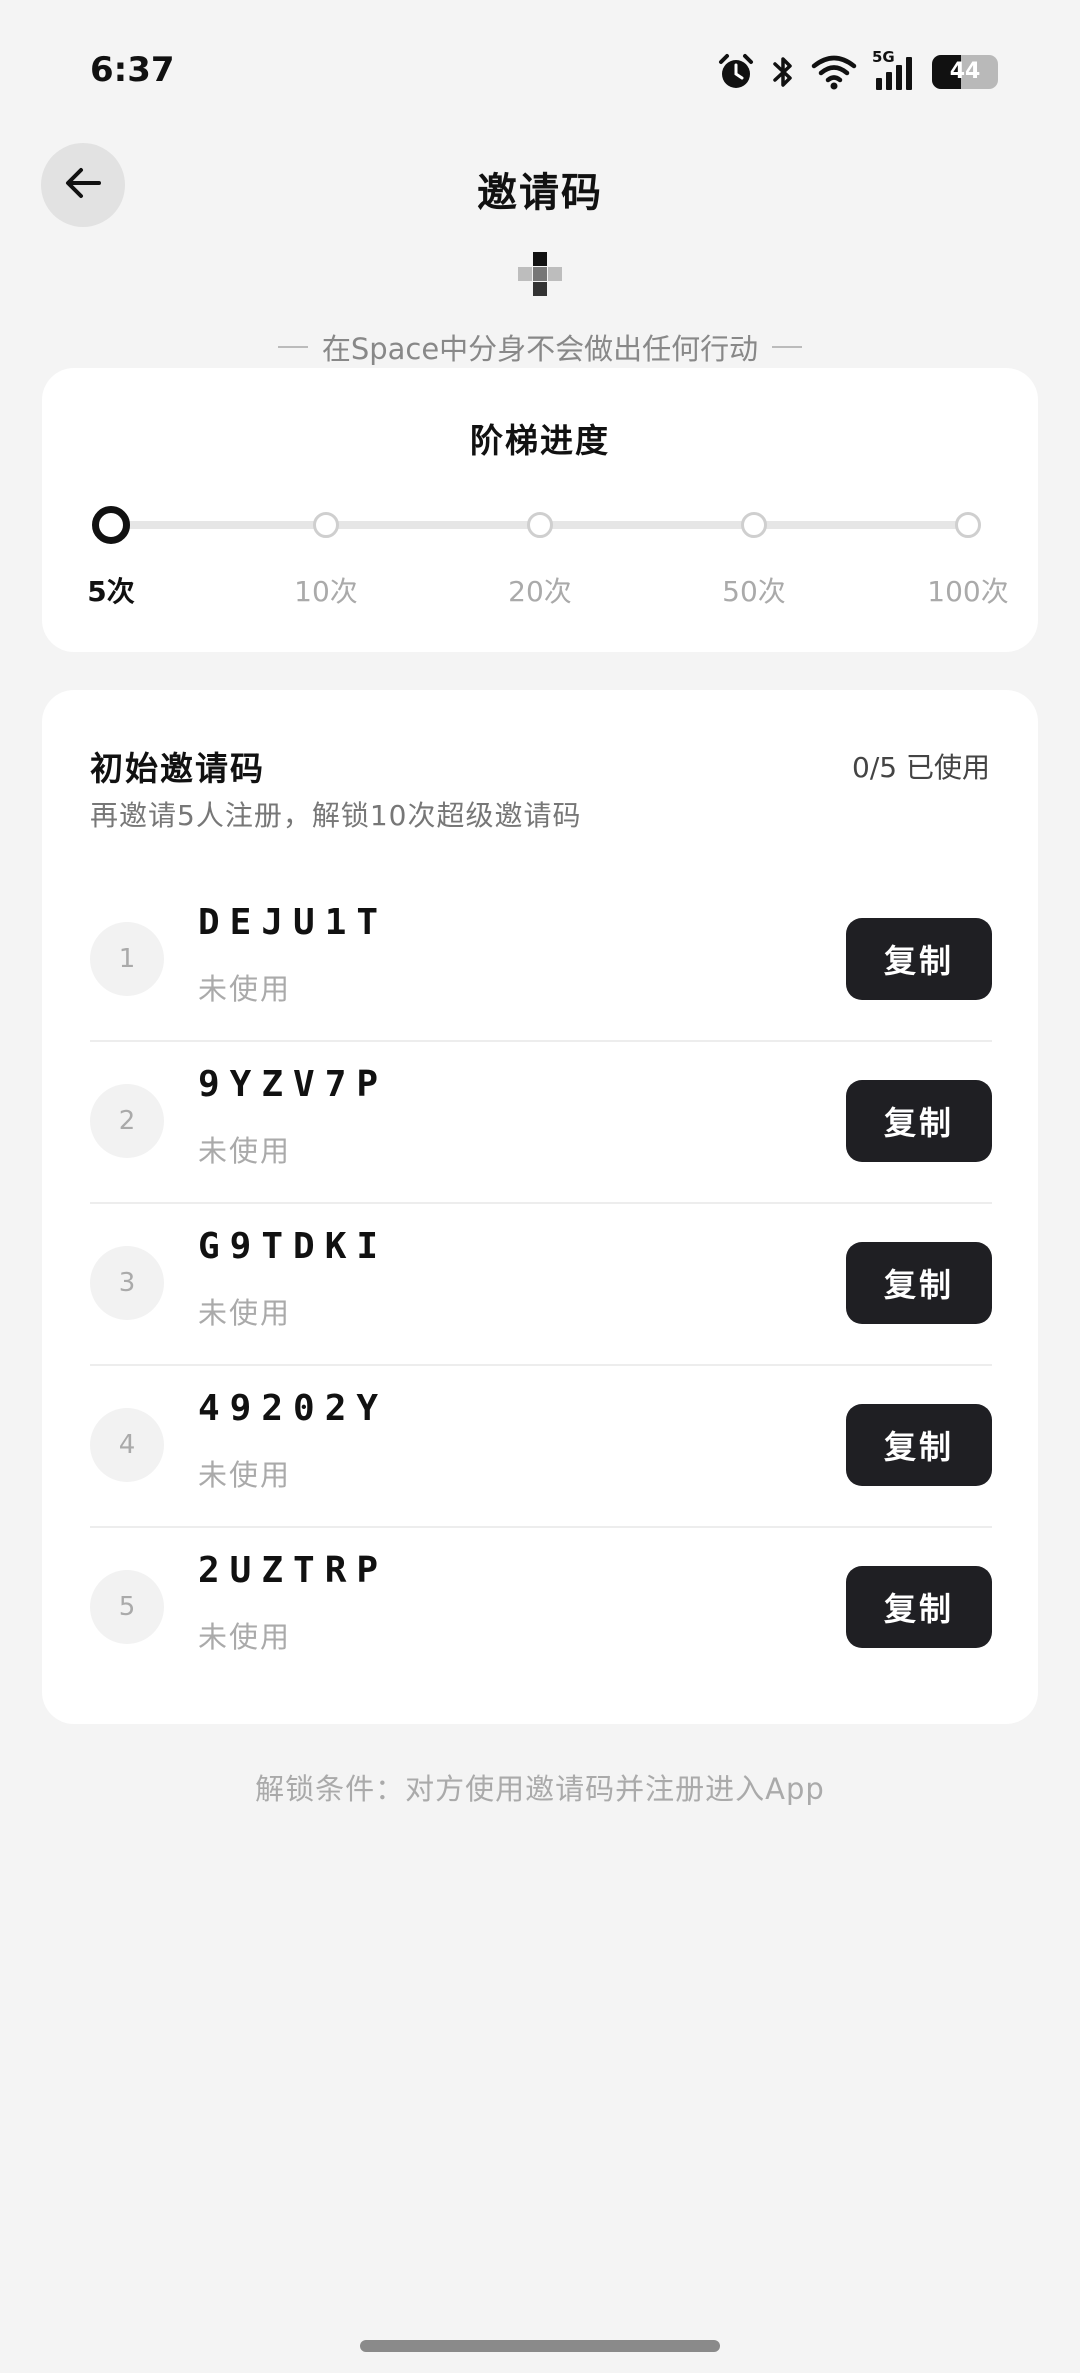 The width and height of the screenshot is (1080, 2373). Describe the element at coordinates (787, 347) in the screenshot. I see `tagline-divider-right` at that location.